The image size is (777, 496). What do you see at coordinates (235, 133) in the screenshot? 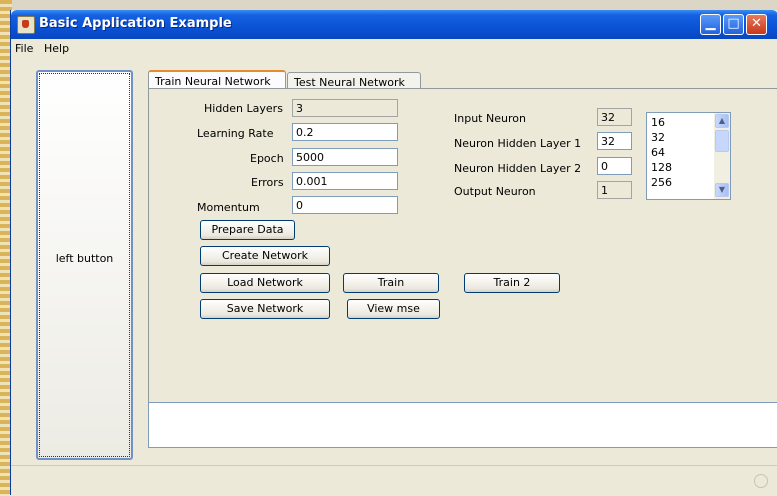
I see `learning-rate-label: Learning Rate` at bounding box center [235, 133].